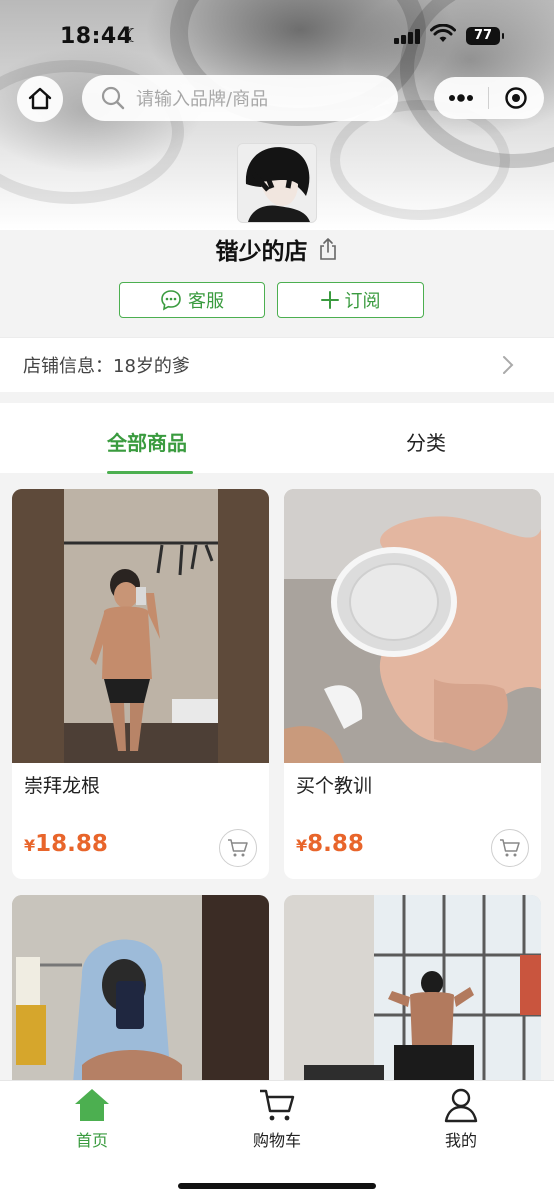 Image resolution: width=554 pixels, height=1201 pixels. I want to click on target-close-icon, so click(516, 98).